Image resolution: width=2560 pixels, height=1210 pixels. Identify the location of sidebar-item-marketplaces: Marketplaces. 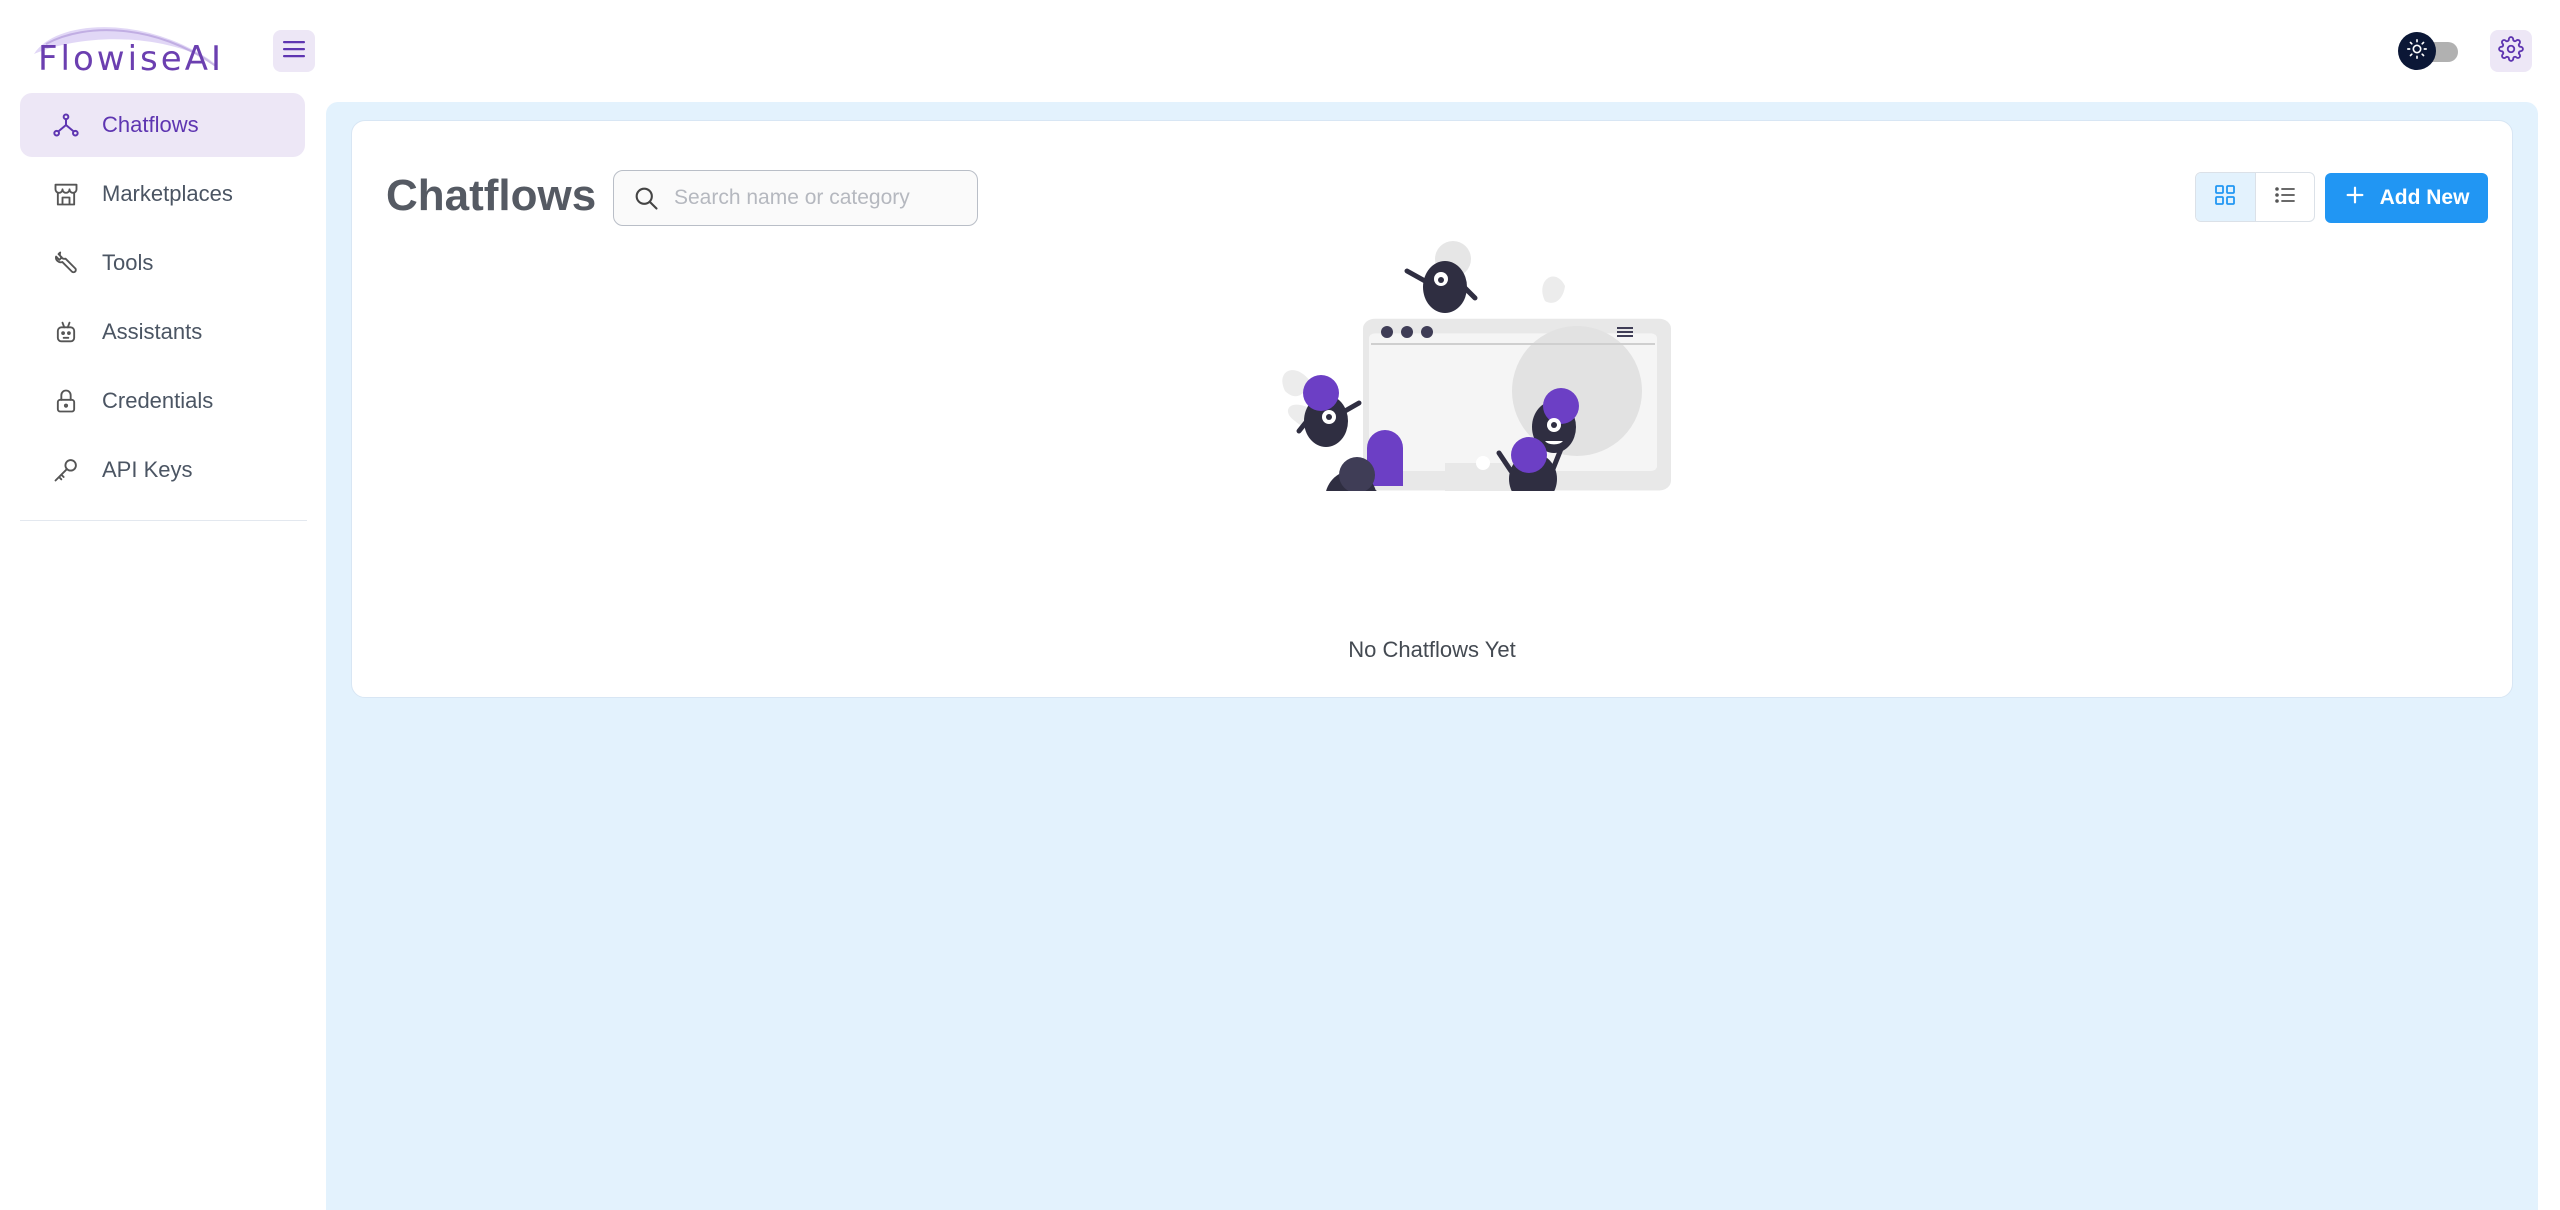
(162, 194).